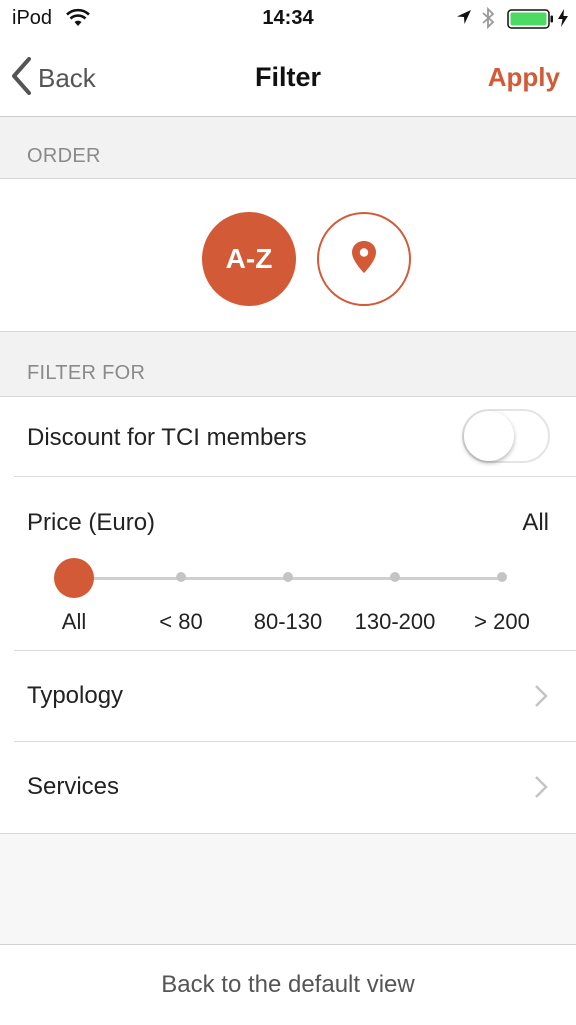 The image size is (576, 1025). I want to click on price-option-label: All, so click(74, 621).